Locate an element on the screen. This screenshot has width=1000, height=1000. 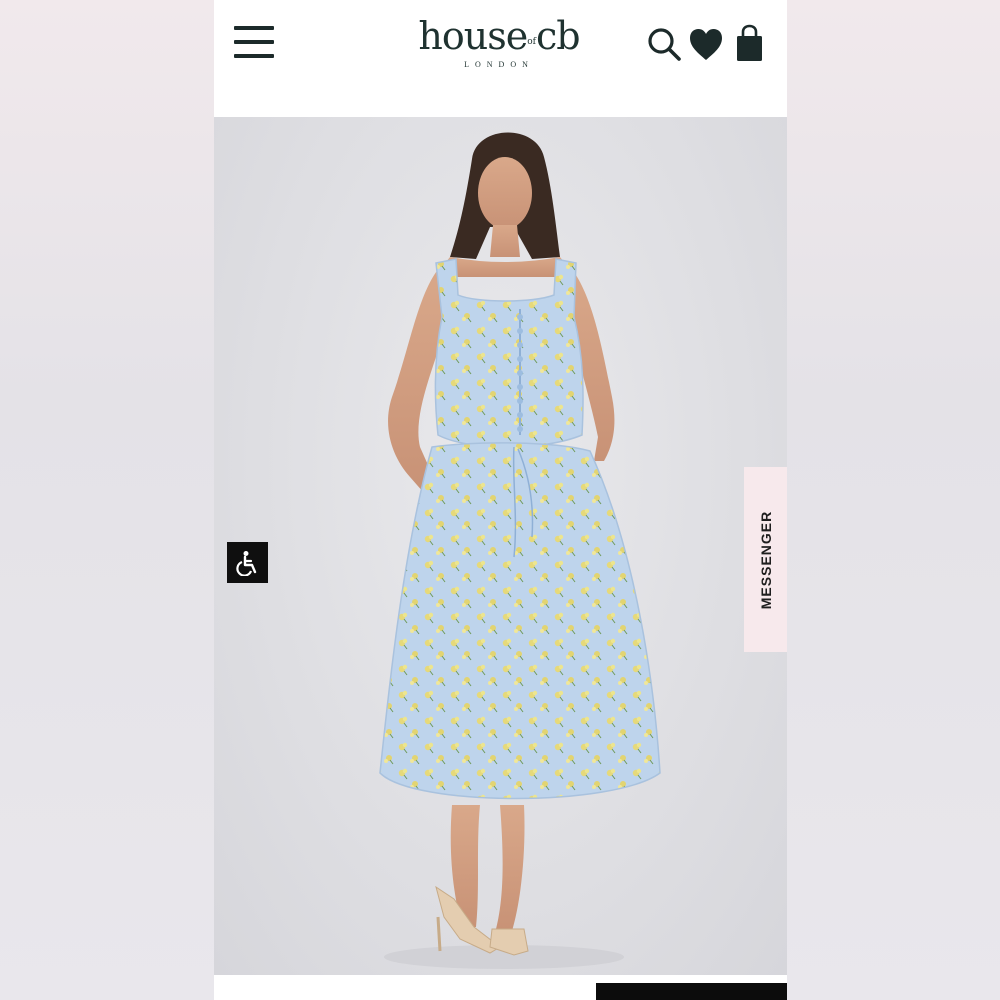
right-leg is located at coordinates (510, 868).